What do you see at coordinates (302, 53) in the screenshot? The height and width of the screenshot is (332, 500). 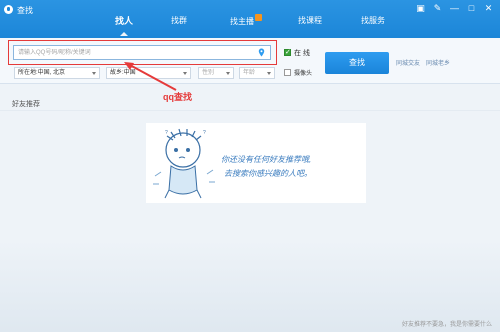 I see `online-label: 在 线` at bounding box center [302, 53].